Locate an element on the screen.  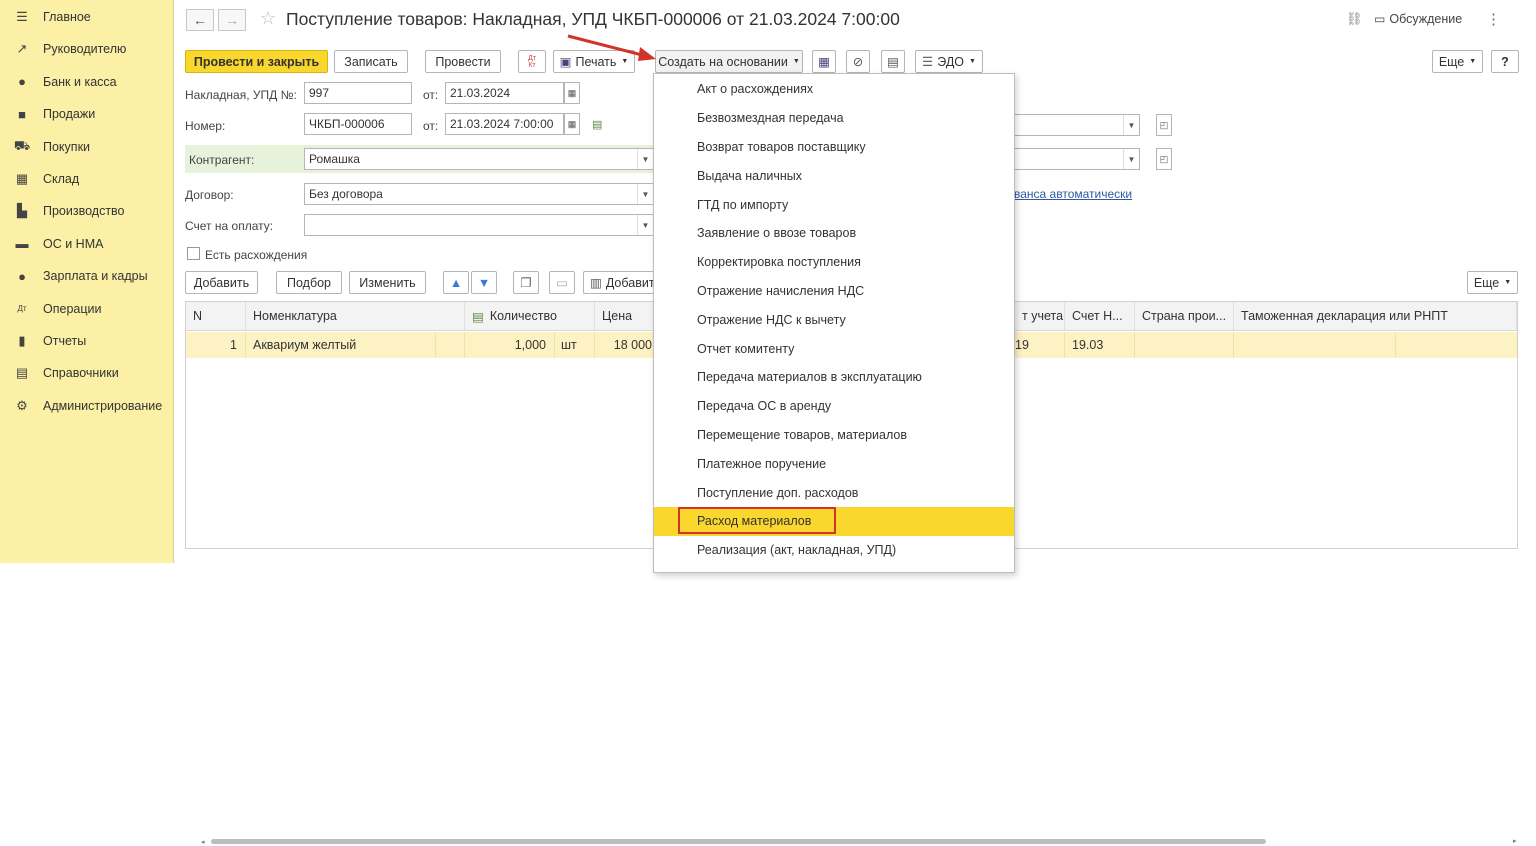
more-label: Еще is located at coordinates (1451, 61).